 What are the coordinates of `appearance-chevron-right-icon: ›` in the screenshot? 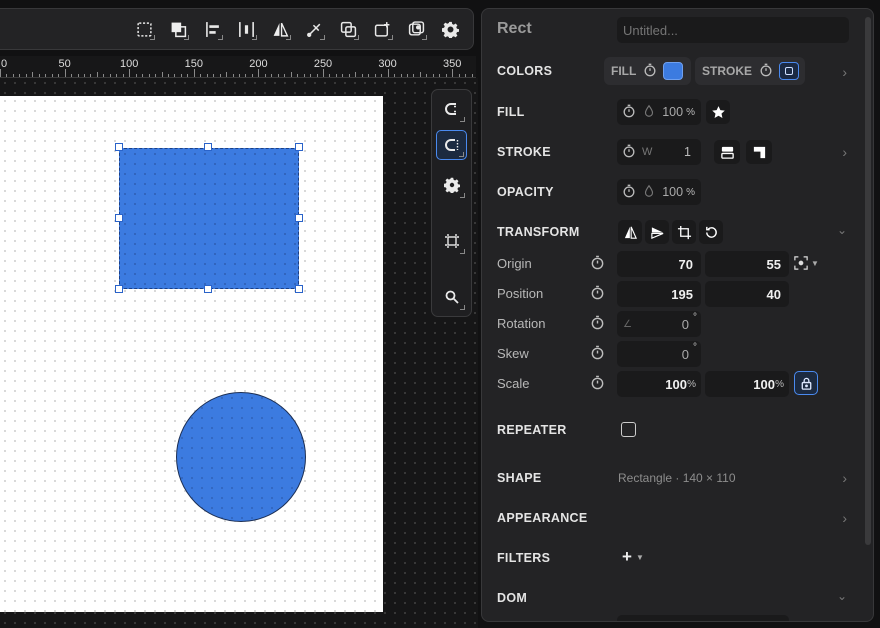 It's located at (844, 518).